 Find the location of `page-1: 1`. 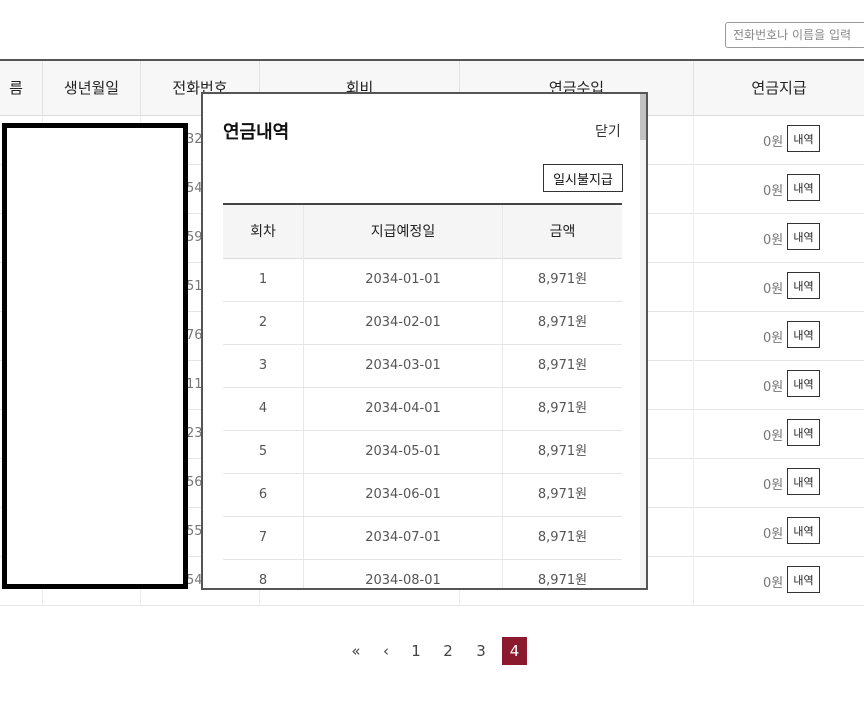

page-1: 1 is located at coordinates (416, 651).